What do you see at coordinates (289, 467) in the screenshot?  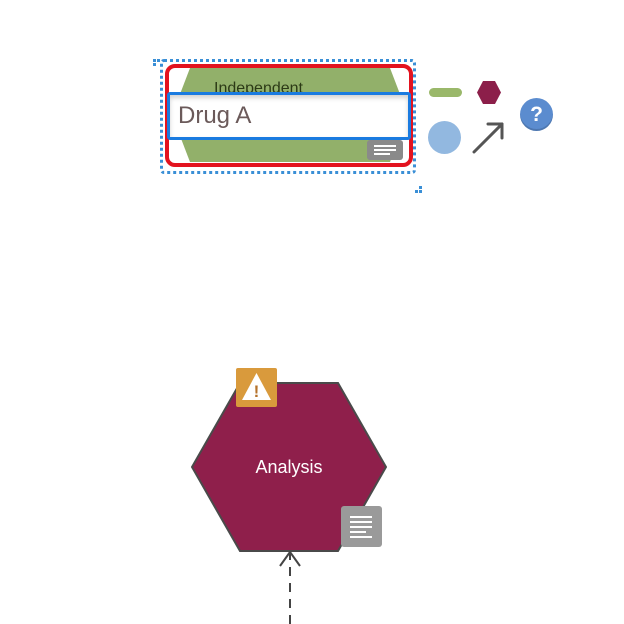 I see `analysis-node-label: Analysis` at bounding box center [289, 467].